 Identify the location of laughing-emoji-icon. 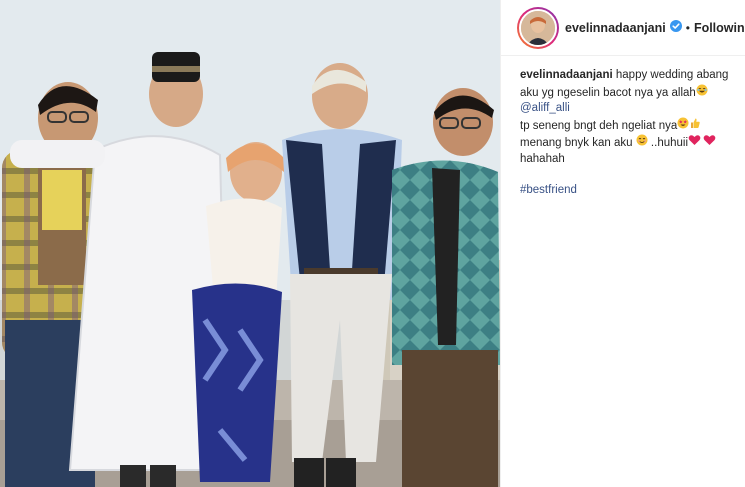
(702, 93).